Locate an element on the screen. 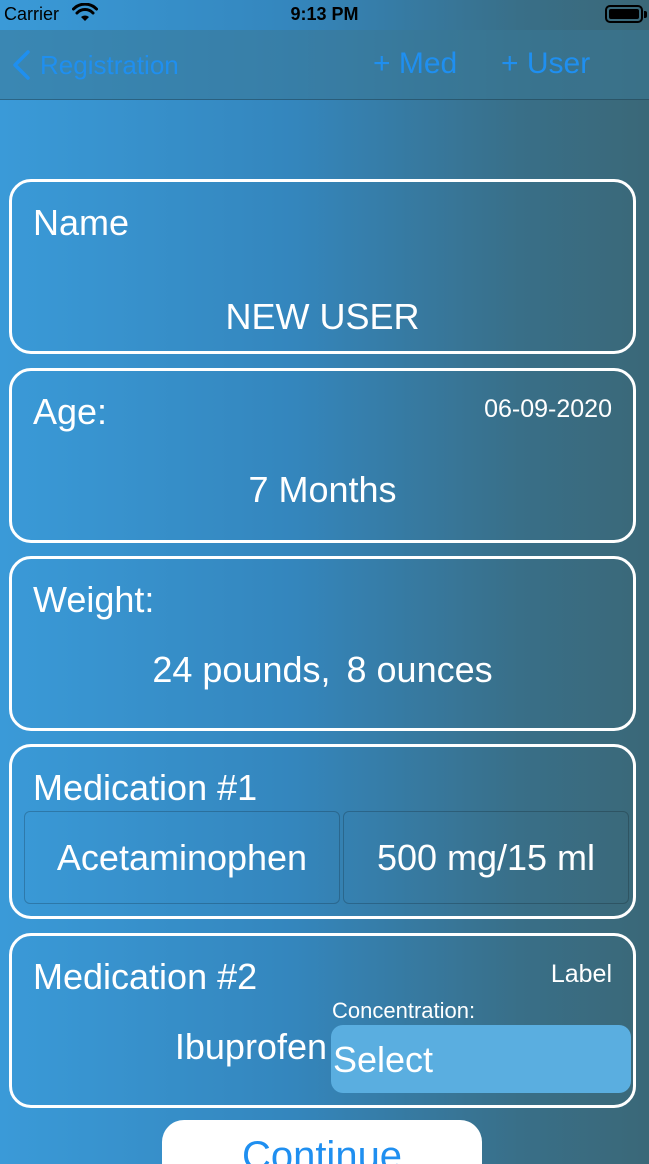  chevron-left-icon is located at coordinates (21, 65).